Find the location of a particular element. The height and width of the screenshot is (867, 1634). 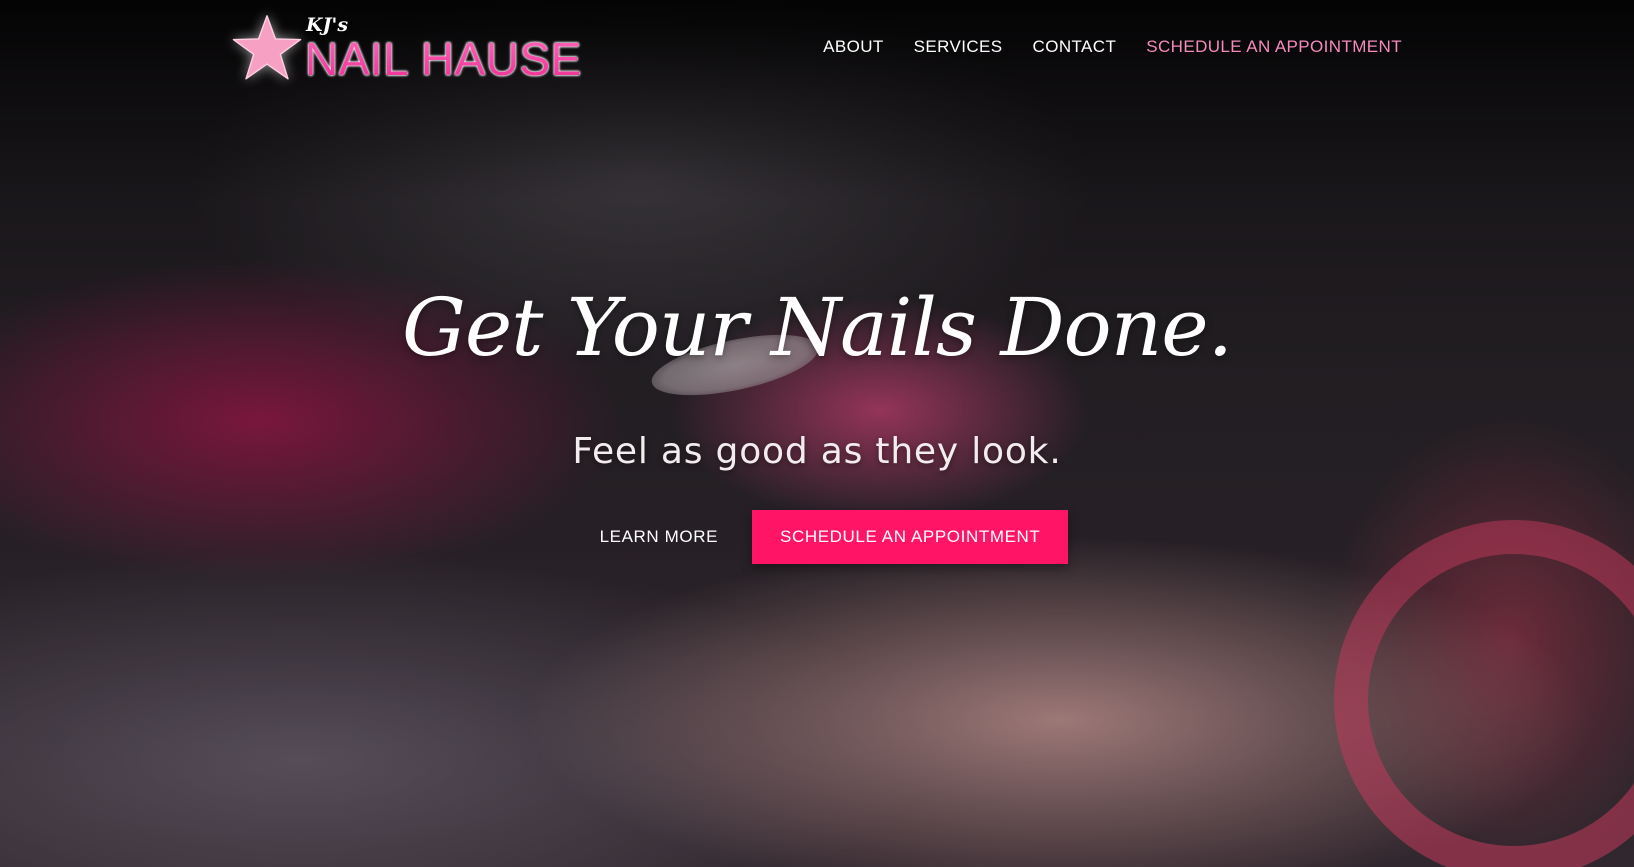

nav-about: ABOUT is located at coordinates (853, 47).